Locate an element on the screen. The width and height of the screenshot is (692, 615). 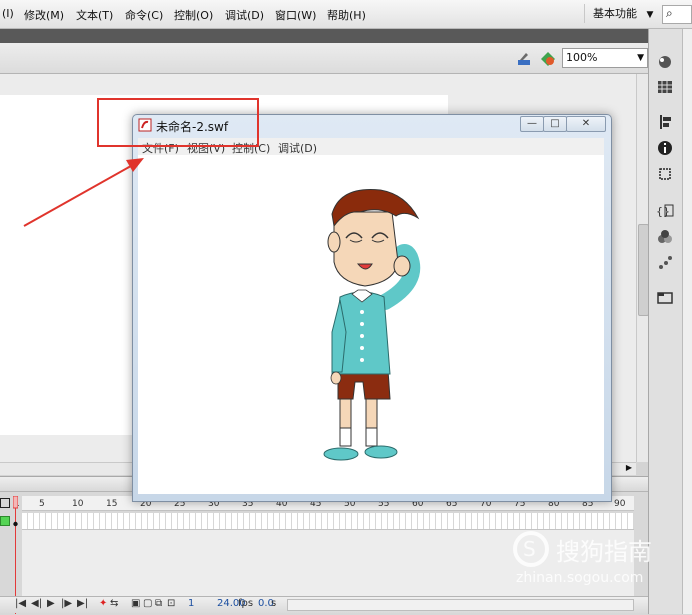
current-frame: 1 is located at coordinates (191, 603).